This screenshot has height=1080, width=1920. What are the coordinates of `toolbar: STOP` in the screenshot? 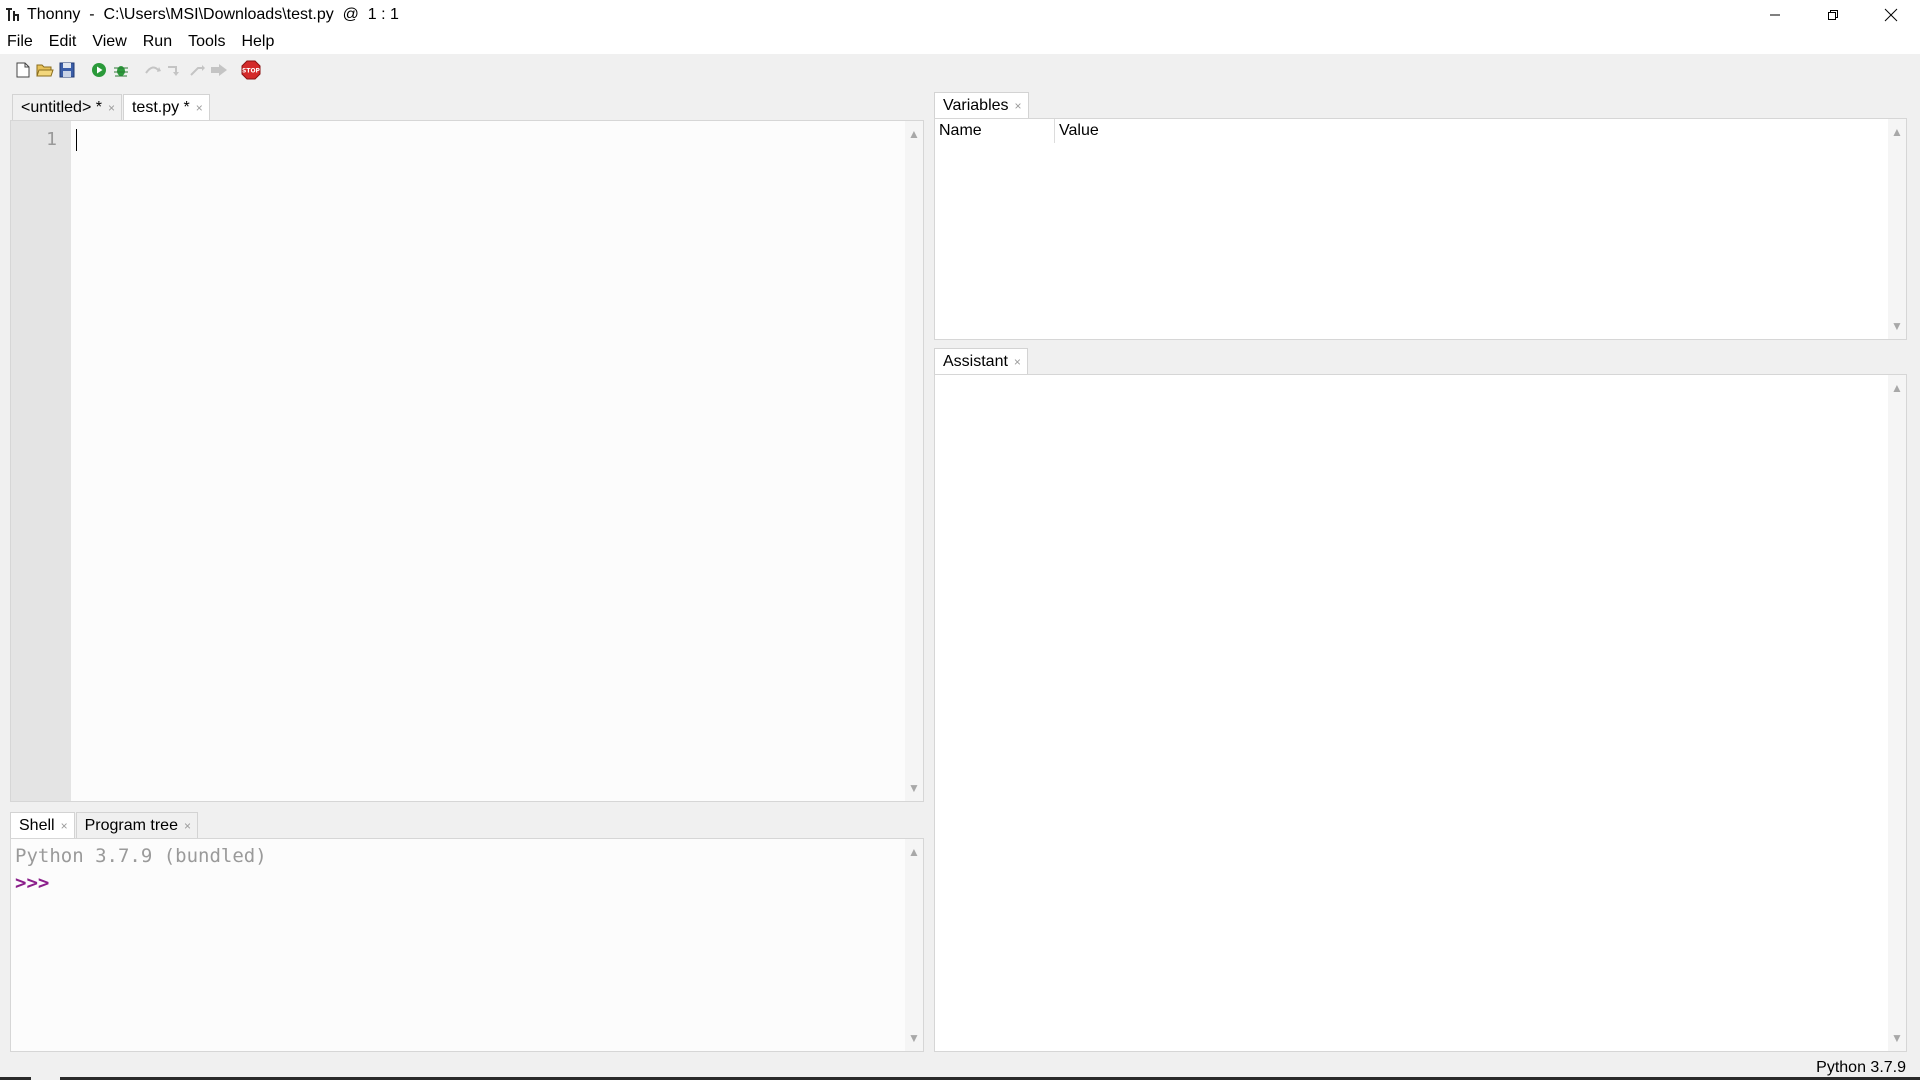 It's located at (131, 70).